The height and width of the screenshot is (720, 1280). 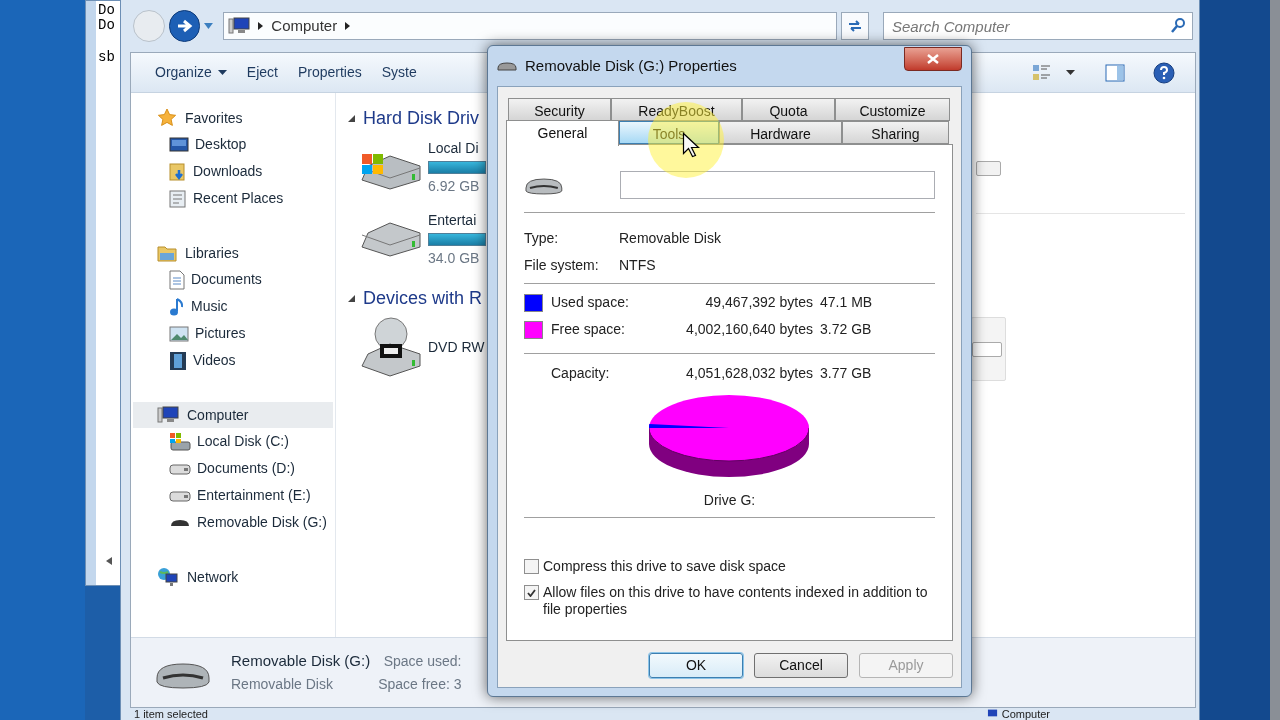 I want to click on nav-label: Desktop, so click(x=221, y=144).